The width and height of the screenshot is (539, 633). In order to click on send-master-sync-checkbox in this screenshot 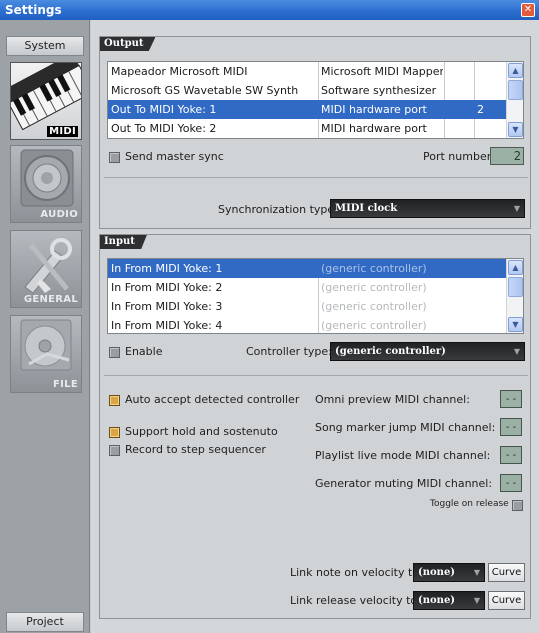, I will do `click(114, 157)`.